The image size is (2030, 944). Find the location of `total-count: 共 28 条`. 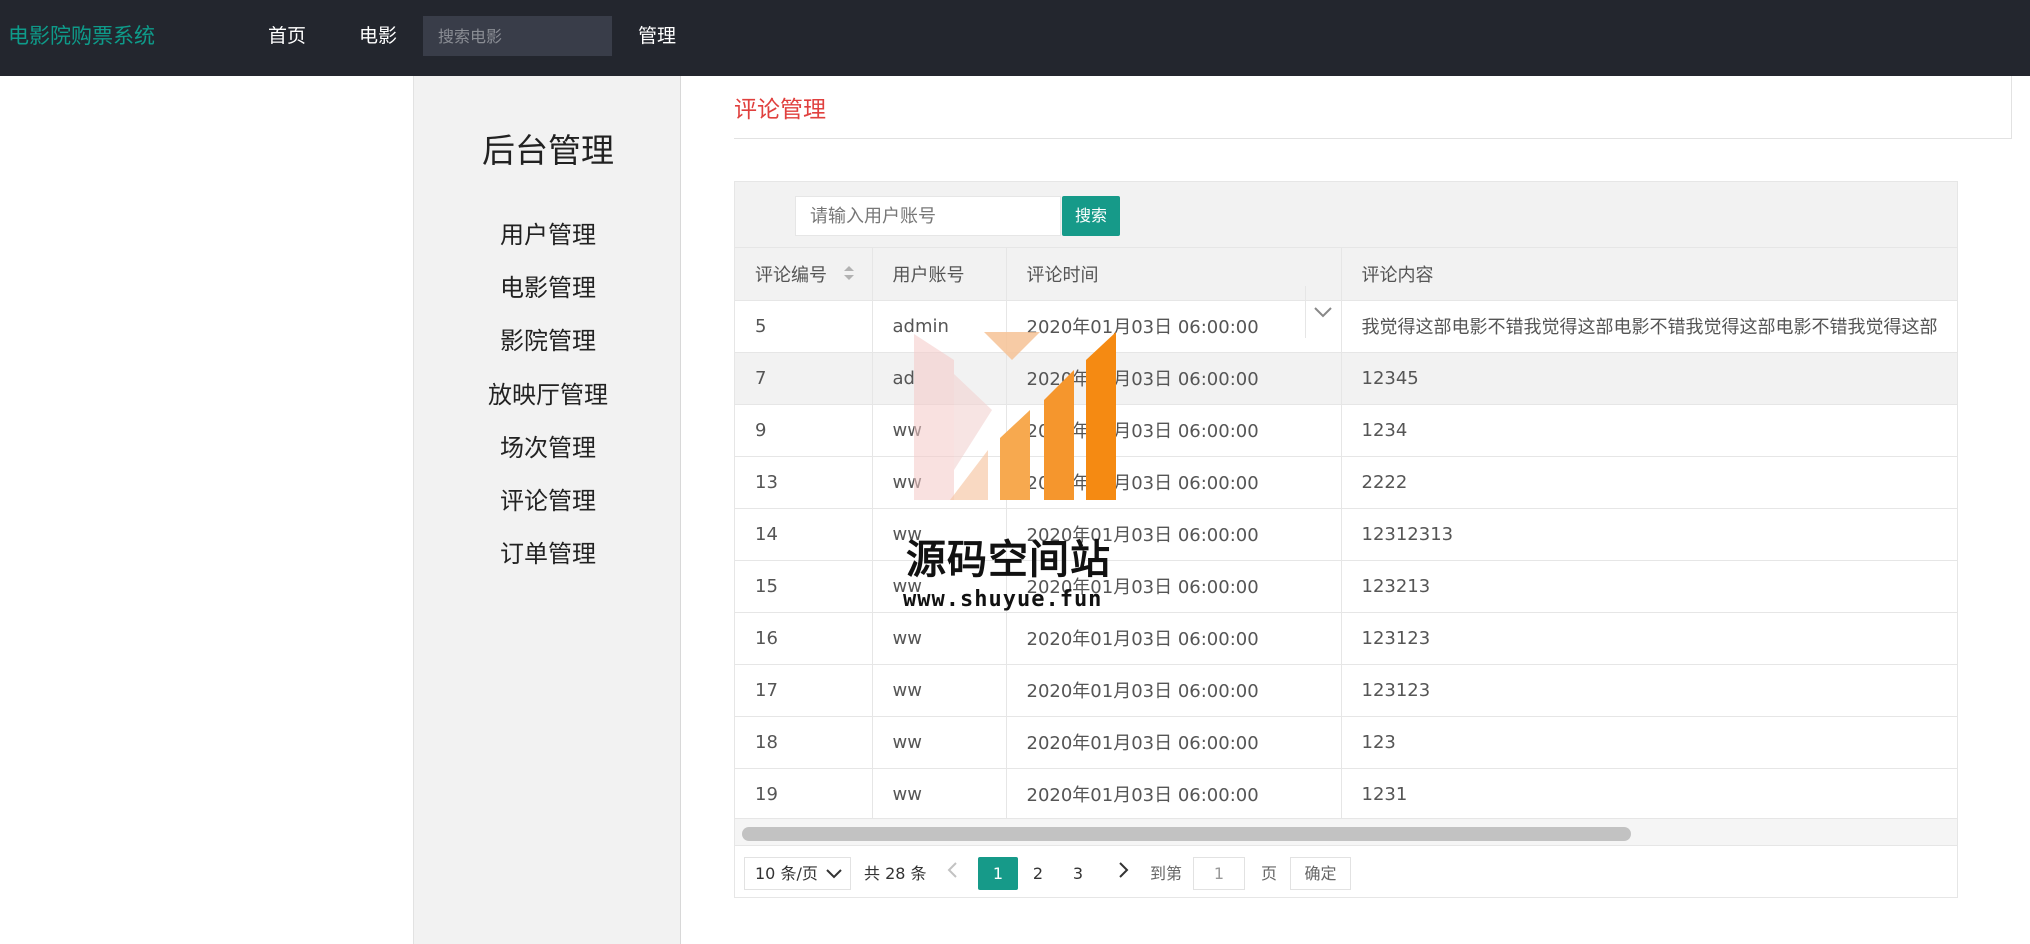

total-count: 共 28 条 is located at coordinates (895, 873).